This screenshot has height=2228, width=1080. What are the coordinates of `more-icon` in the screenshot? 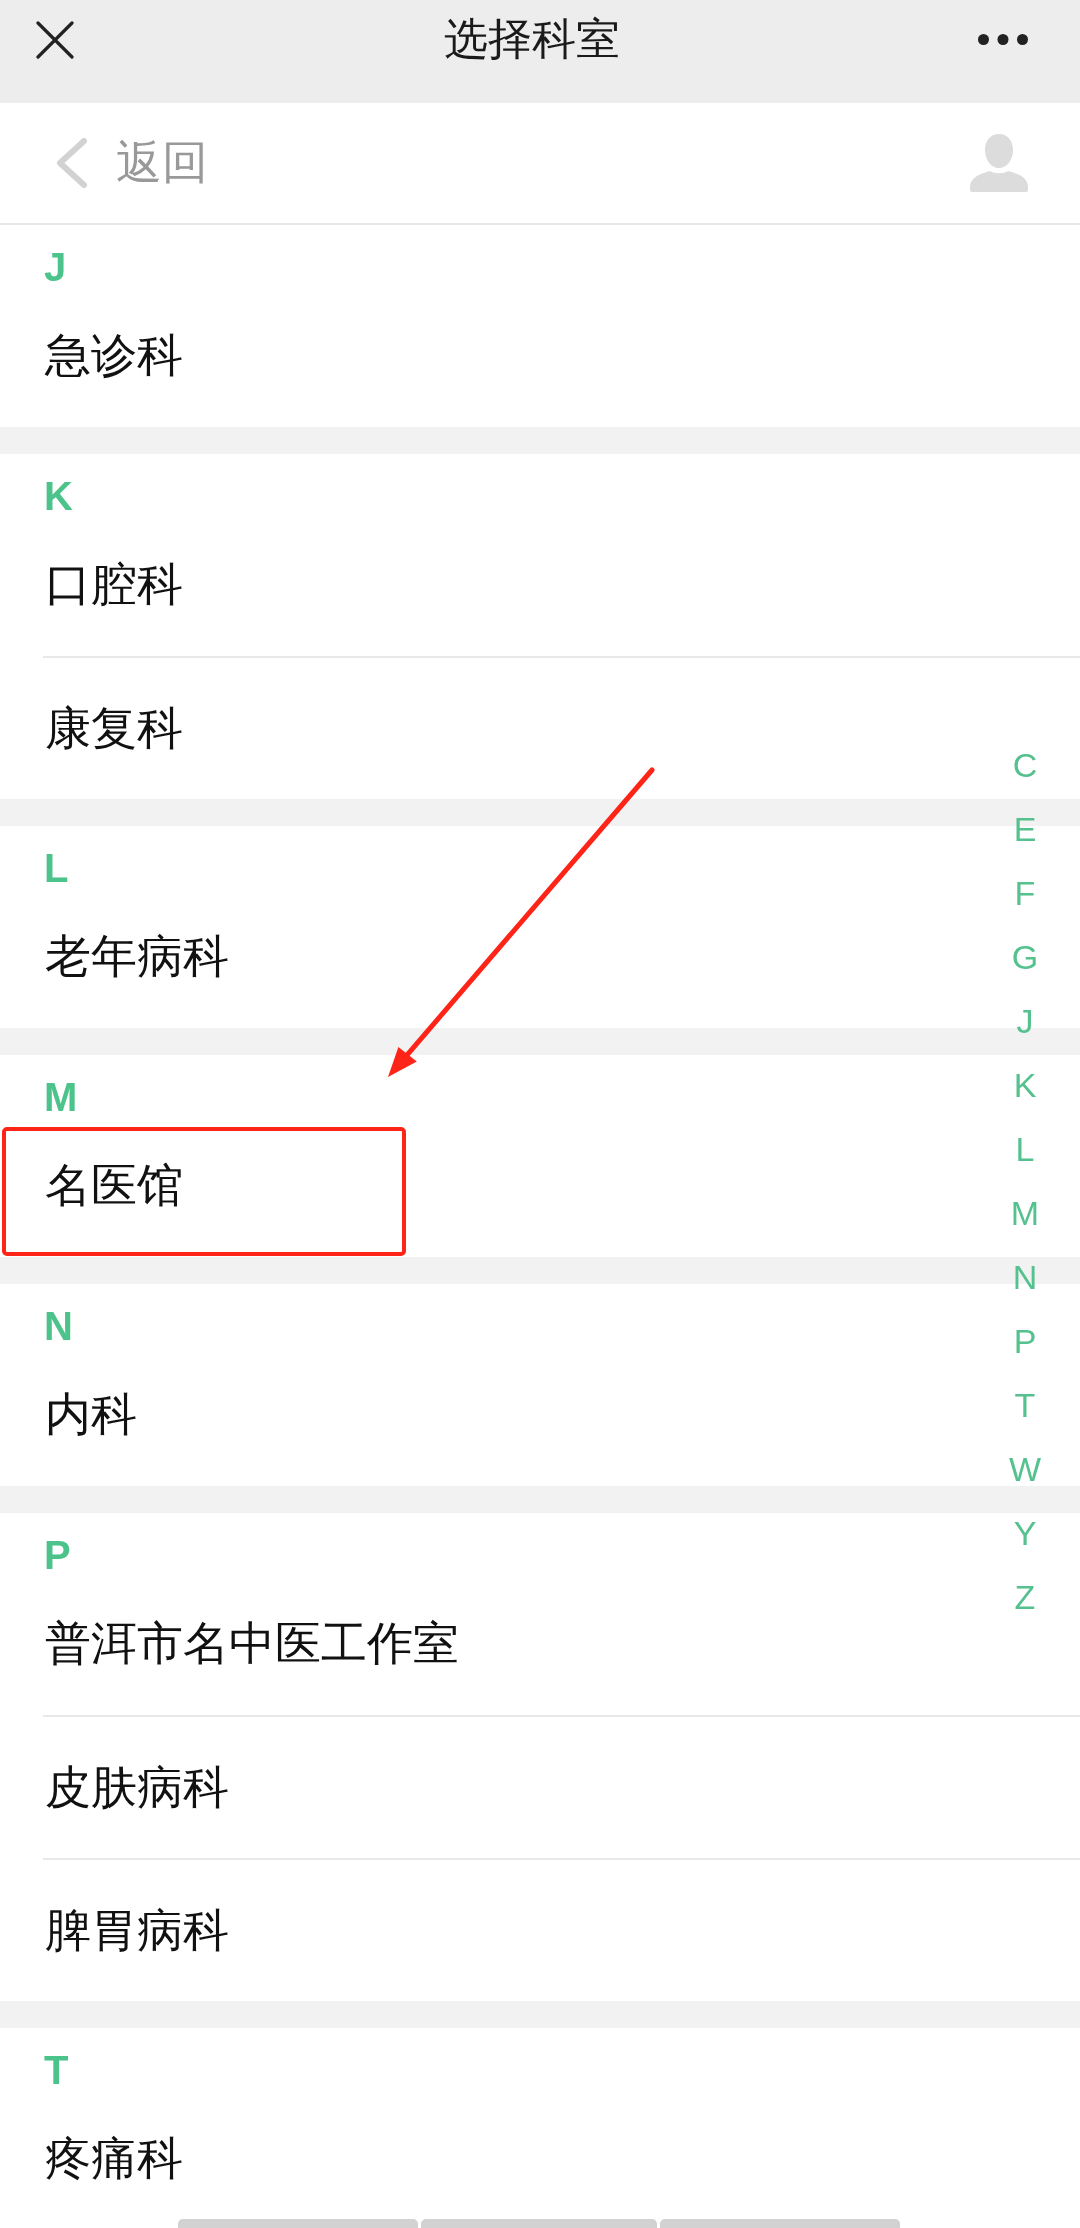 It's located at (1003, 39).